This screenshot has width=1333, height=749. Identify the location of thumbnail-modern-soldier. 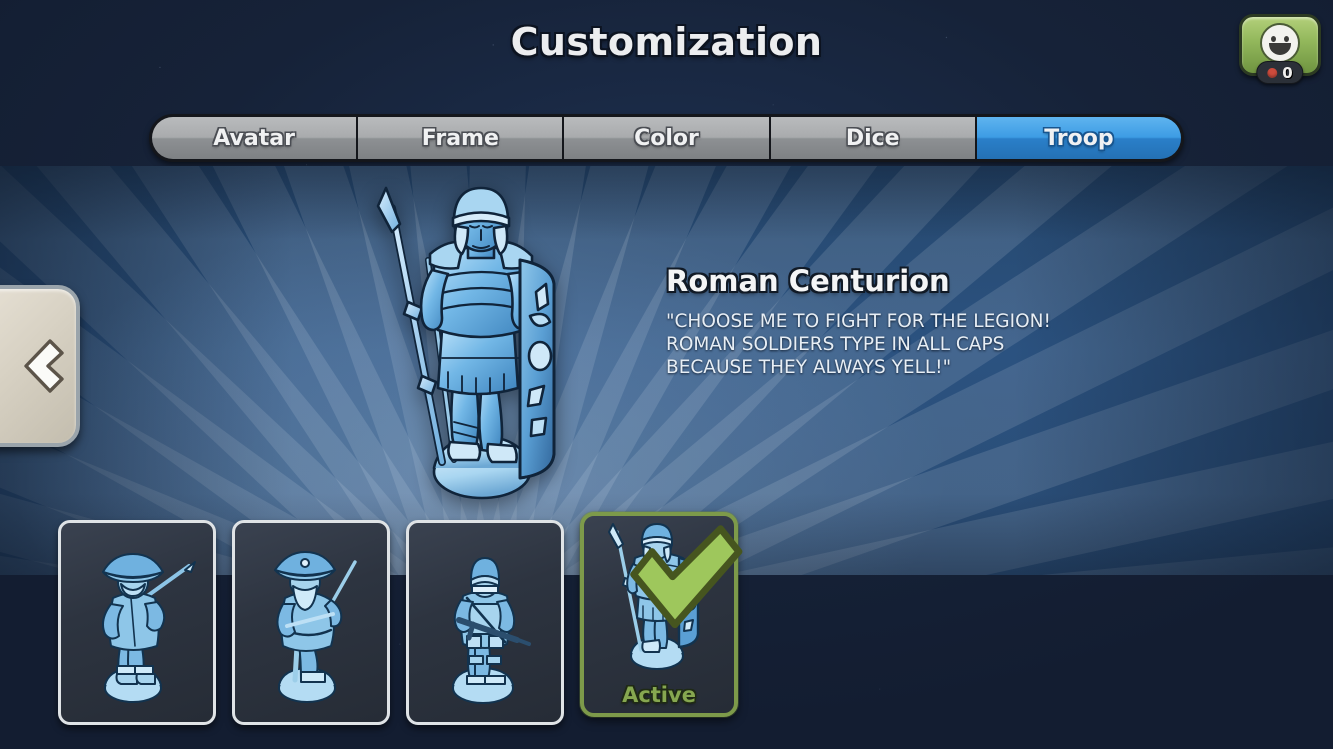
(485, 622).